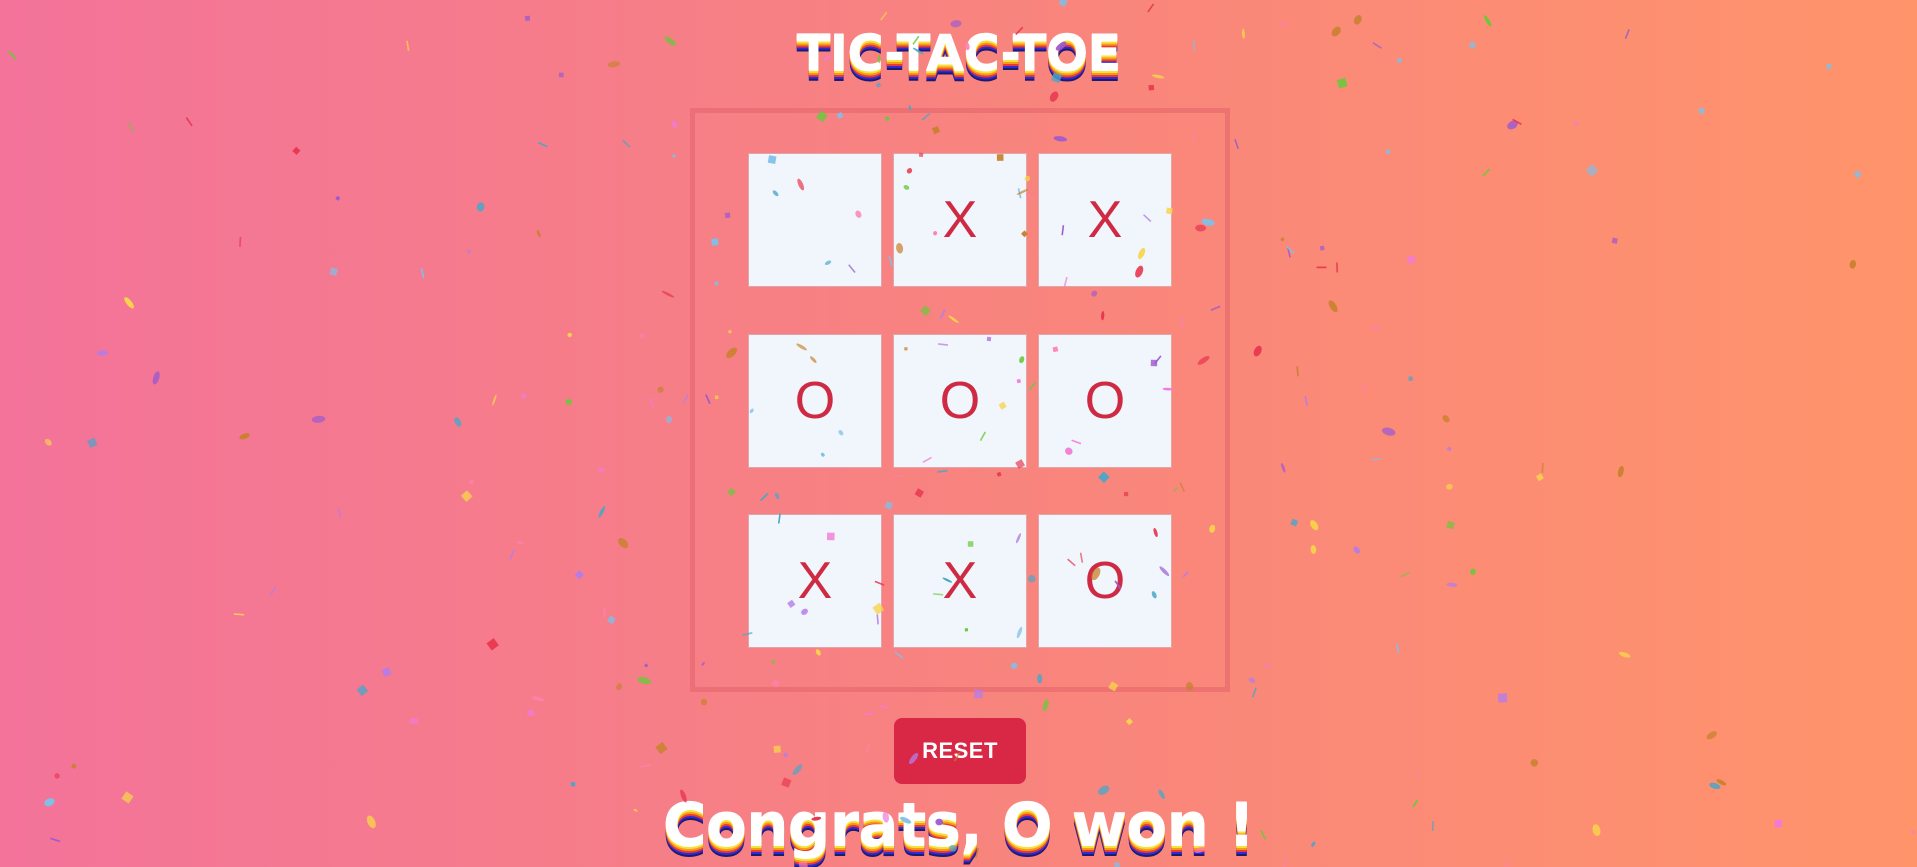 Image resolution: width=1917 pixels, height=867 pixels. I want to click on board-cell-8: O, so click(1105, 581).